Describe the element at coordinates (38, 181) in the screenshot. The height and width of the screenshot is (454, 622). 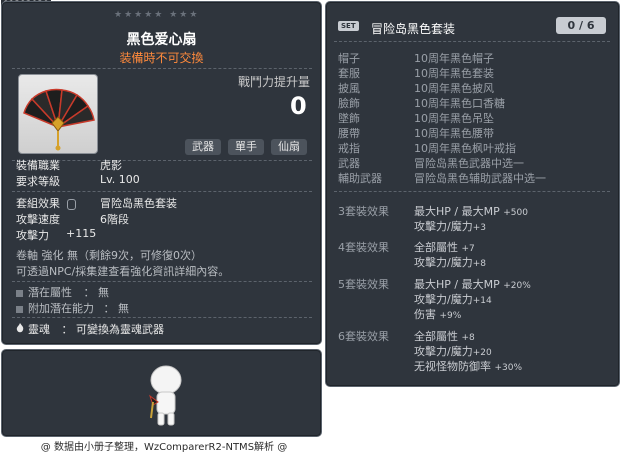
I see `level-label: 要求等級` at that location.